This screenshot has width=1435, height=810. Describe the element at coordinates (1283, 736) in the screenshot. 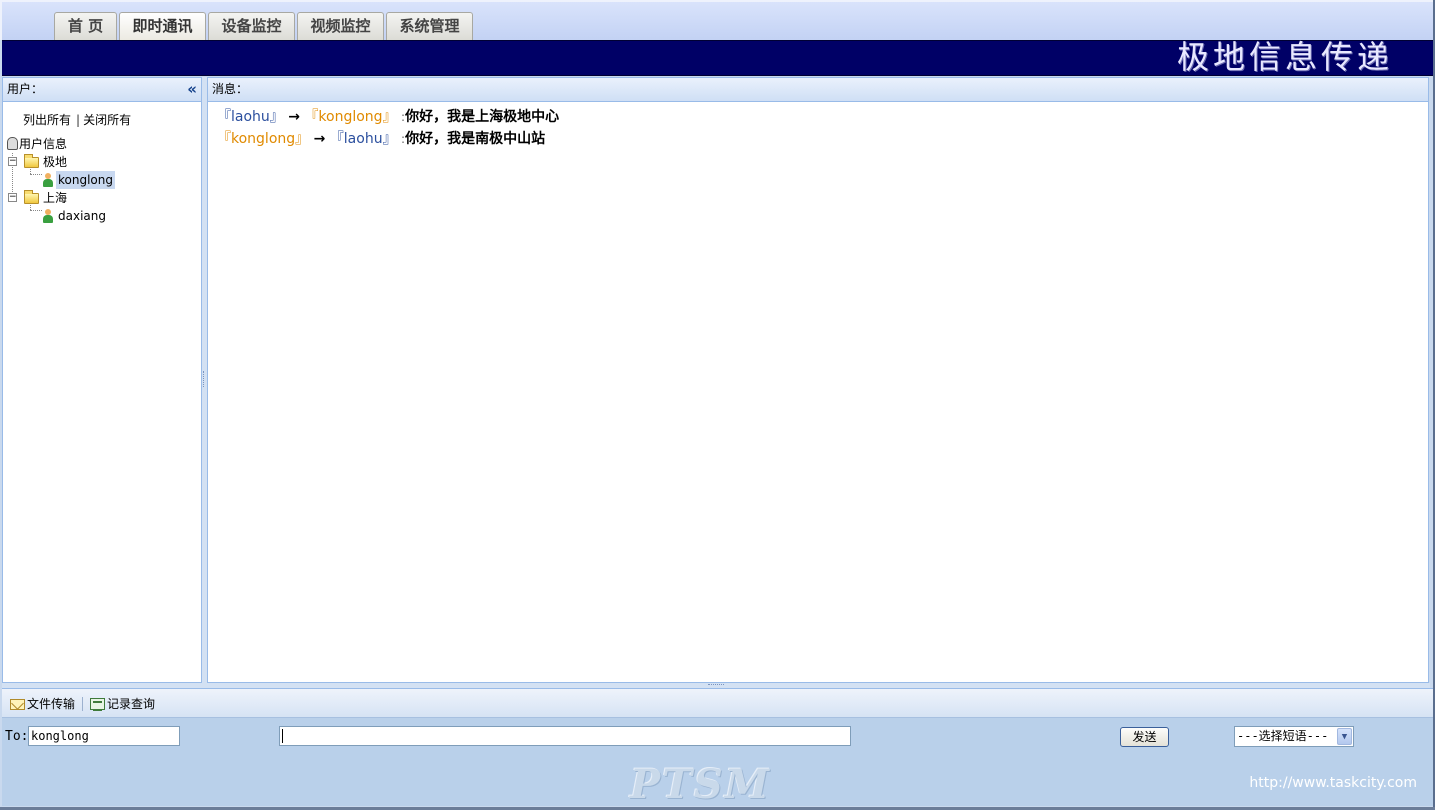

I see `phrase-select-value: ---选择短语---` at that location.